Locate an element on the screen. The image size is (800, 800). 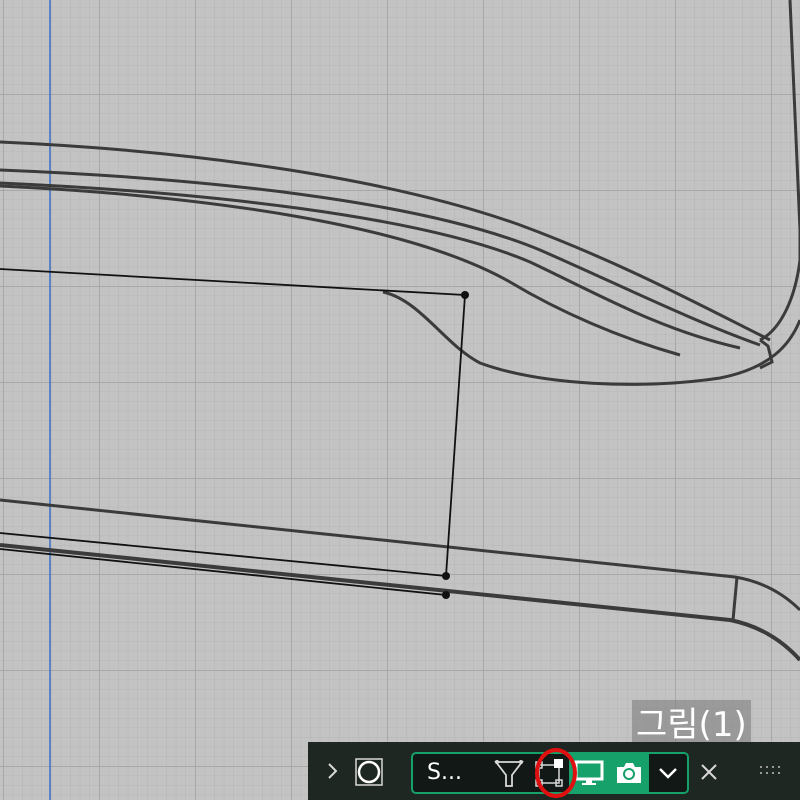
transform-box-icon is located at coordinates (549, 773).